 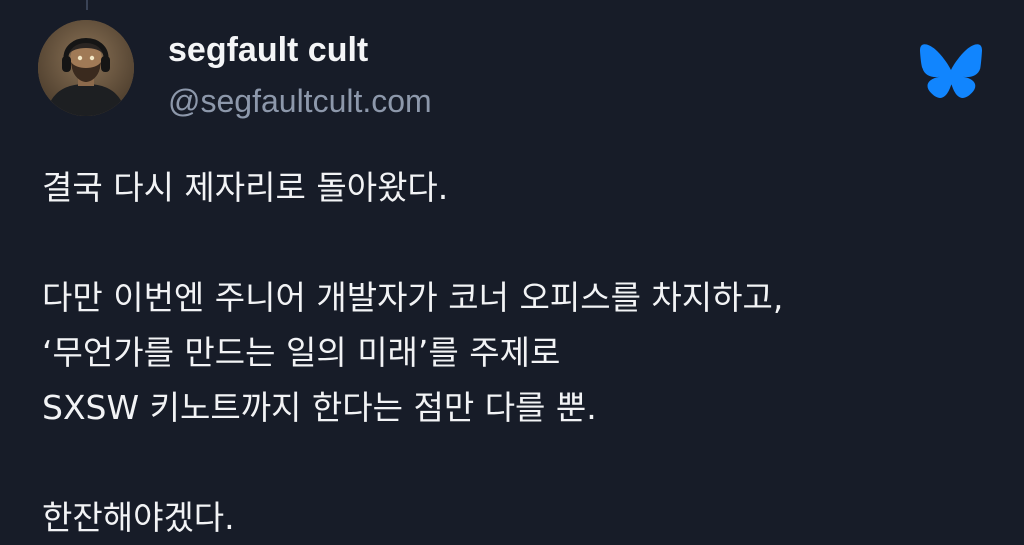 What do you see at coordinates (87, 5) in the screenshot?
I see `thread-connector-line` at bounding box center [87, 5].